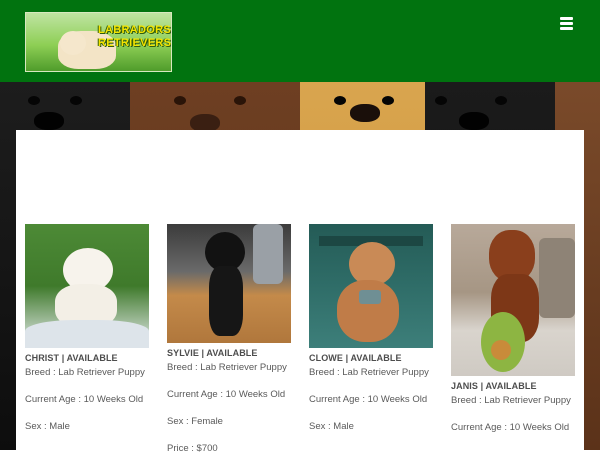 The height and width of the screenshot is (455, 600). I want to click on logo-line-1: LABRADORS, so click(134, 30).